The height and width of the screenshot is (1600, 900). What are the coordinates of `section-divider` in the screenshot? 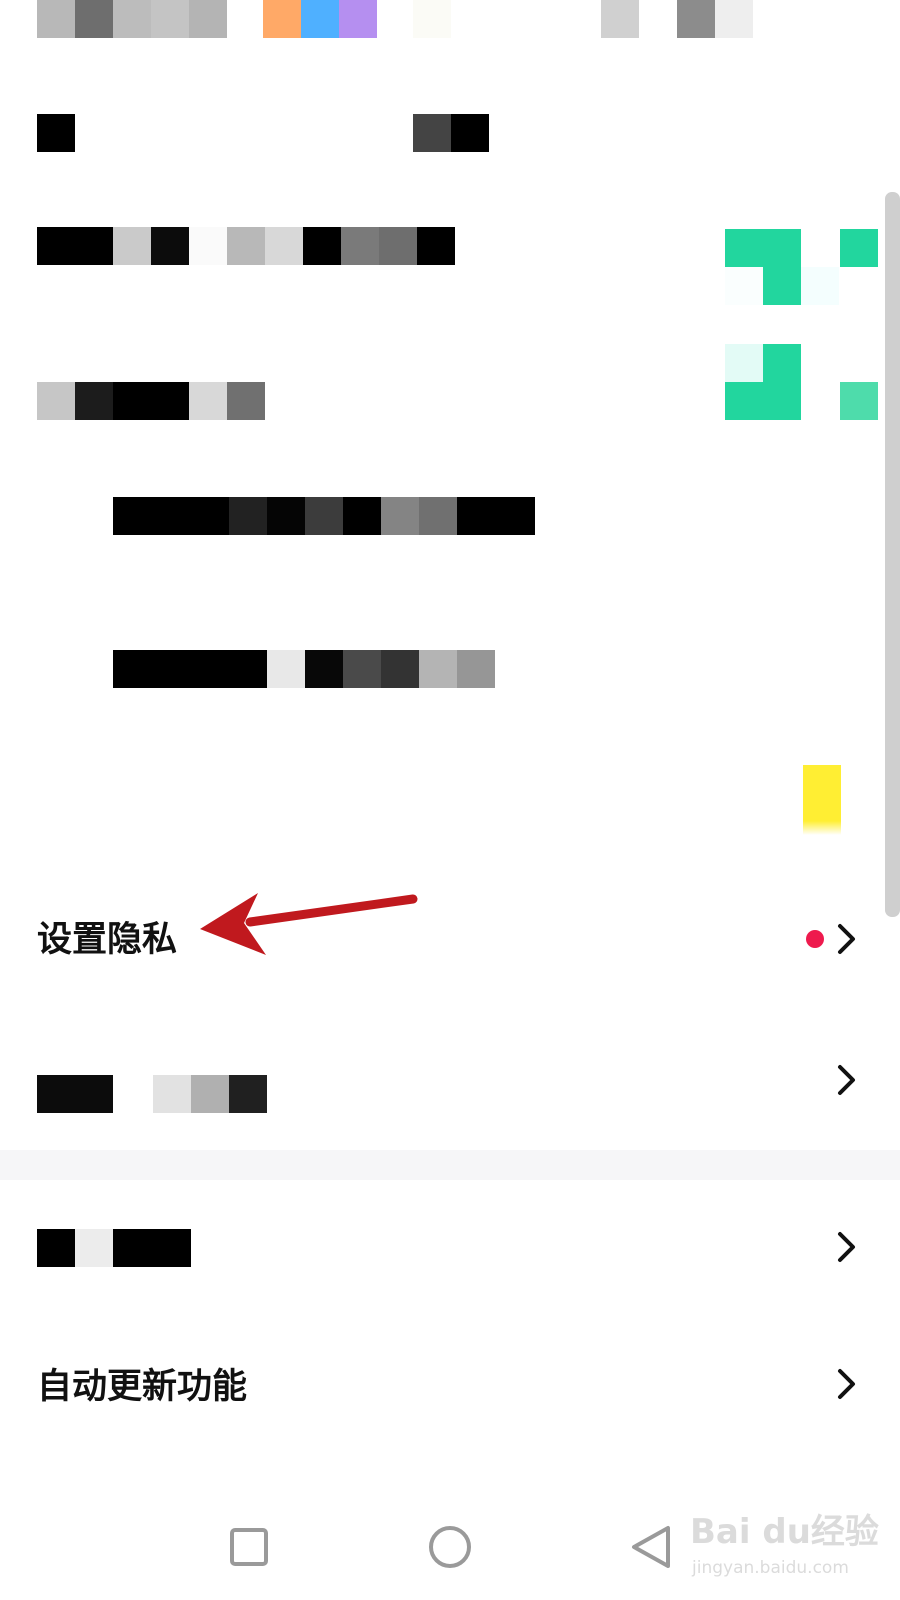 It's located at (450, 1165).